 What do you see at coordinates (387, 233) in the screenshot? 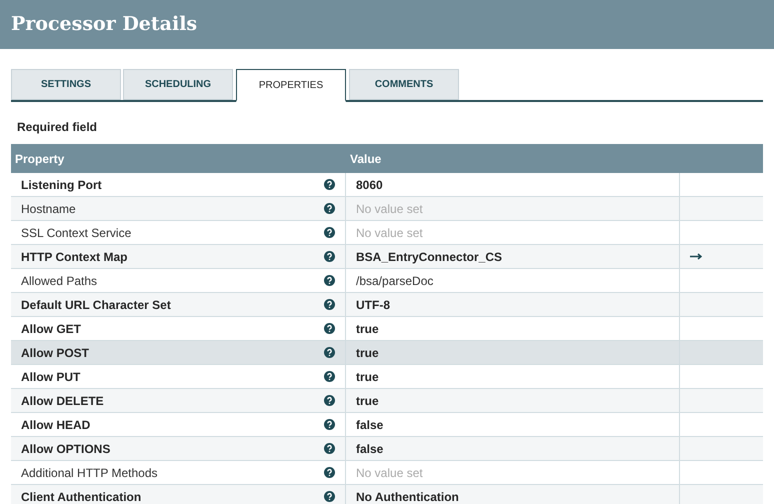
I see `property-row: SSL Context Service No value set` at bounding box center [387, 233].